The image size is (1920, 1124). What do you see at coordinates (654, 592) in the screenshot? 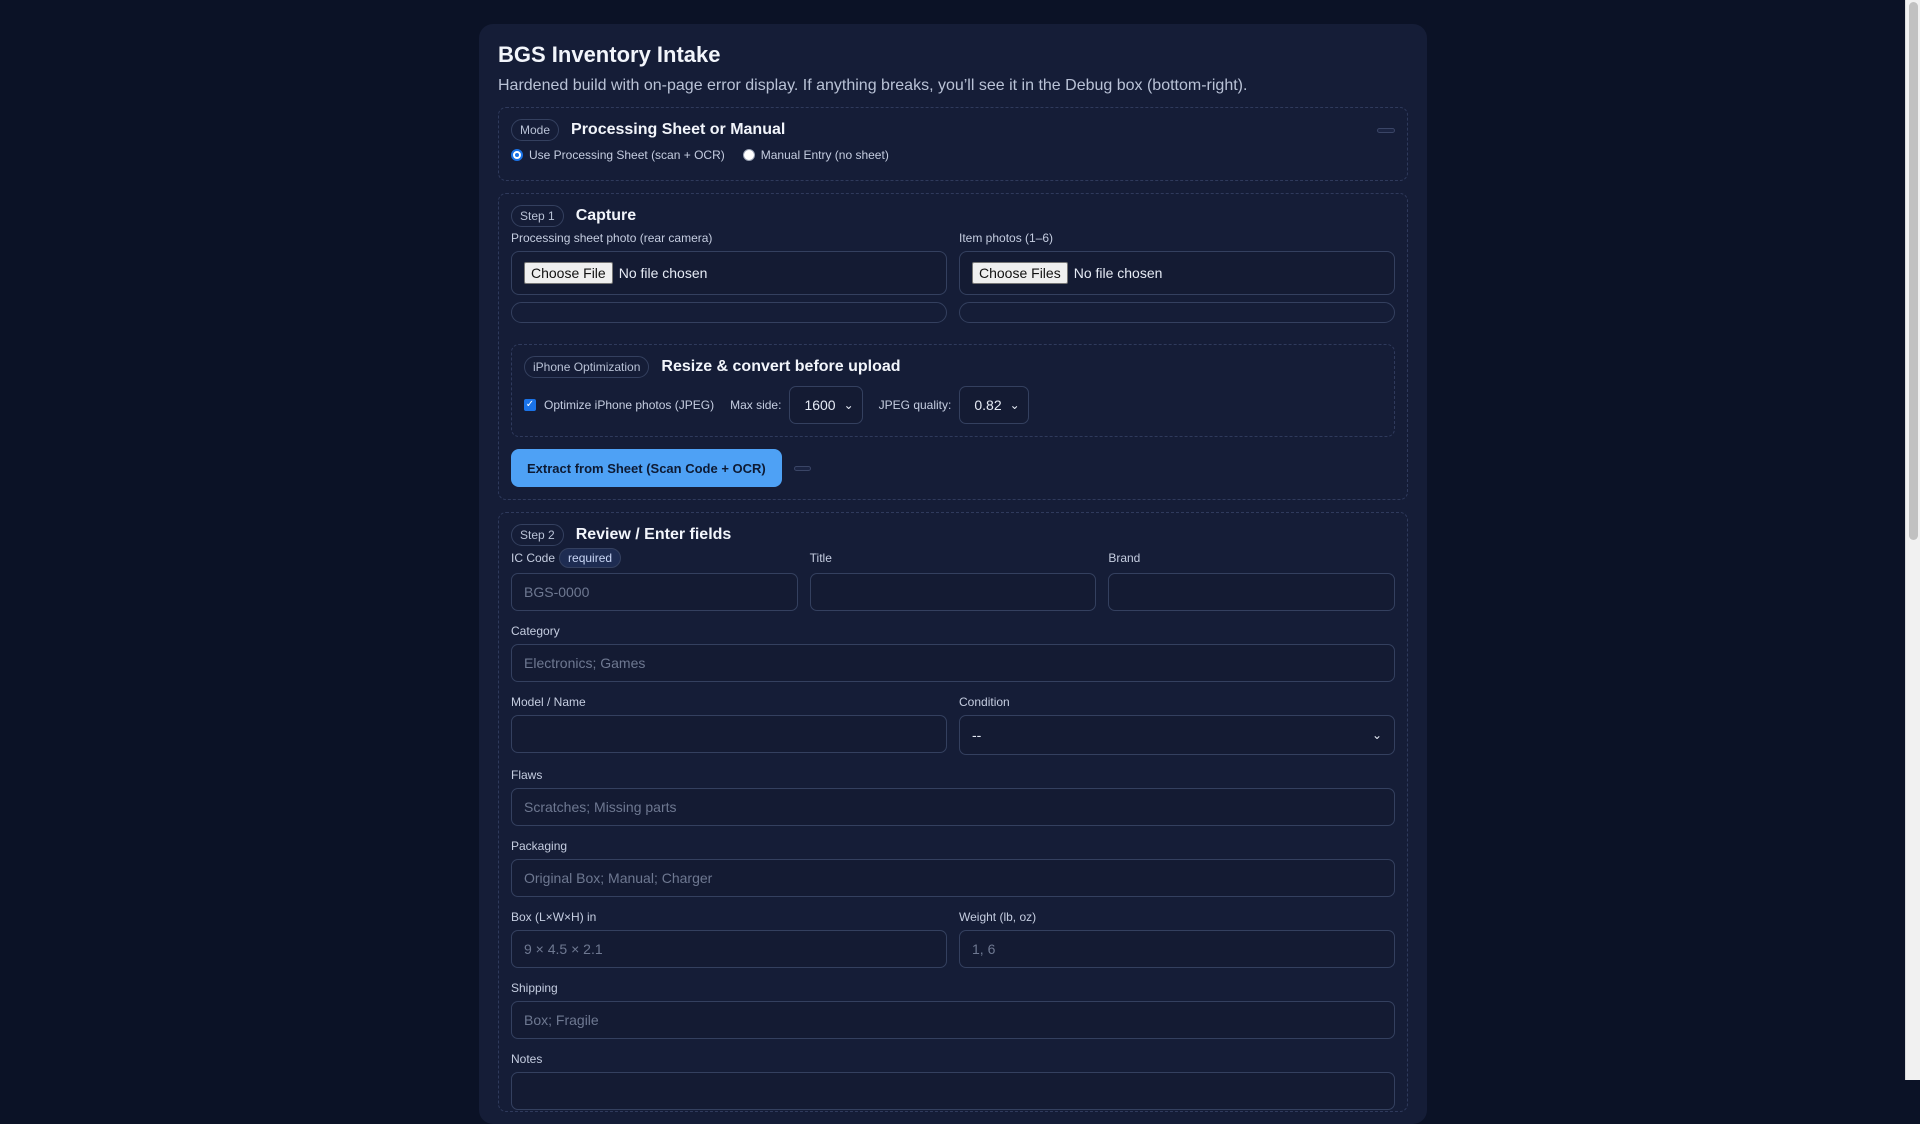
I see `ic-code-input: BGS-0000` at bounding box center [654, 592].